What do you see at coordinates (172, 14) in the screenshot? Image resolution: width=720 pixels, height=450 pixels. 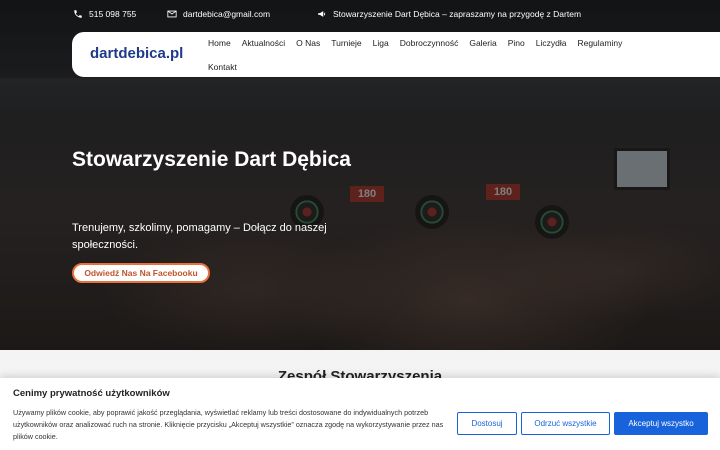 I see `envelope-icon` at bounding box center [172, 14].